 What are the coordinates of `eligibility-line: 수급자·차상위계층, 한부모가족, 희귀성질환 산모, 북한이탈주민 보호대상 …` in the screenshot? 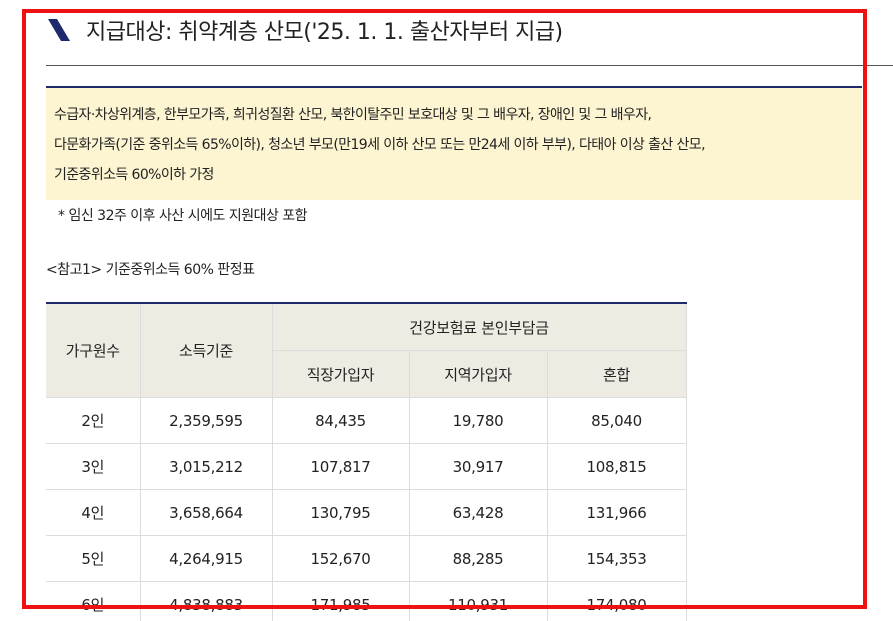 It's located at (353, 115).